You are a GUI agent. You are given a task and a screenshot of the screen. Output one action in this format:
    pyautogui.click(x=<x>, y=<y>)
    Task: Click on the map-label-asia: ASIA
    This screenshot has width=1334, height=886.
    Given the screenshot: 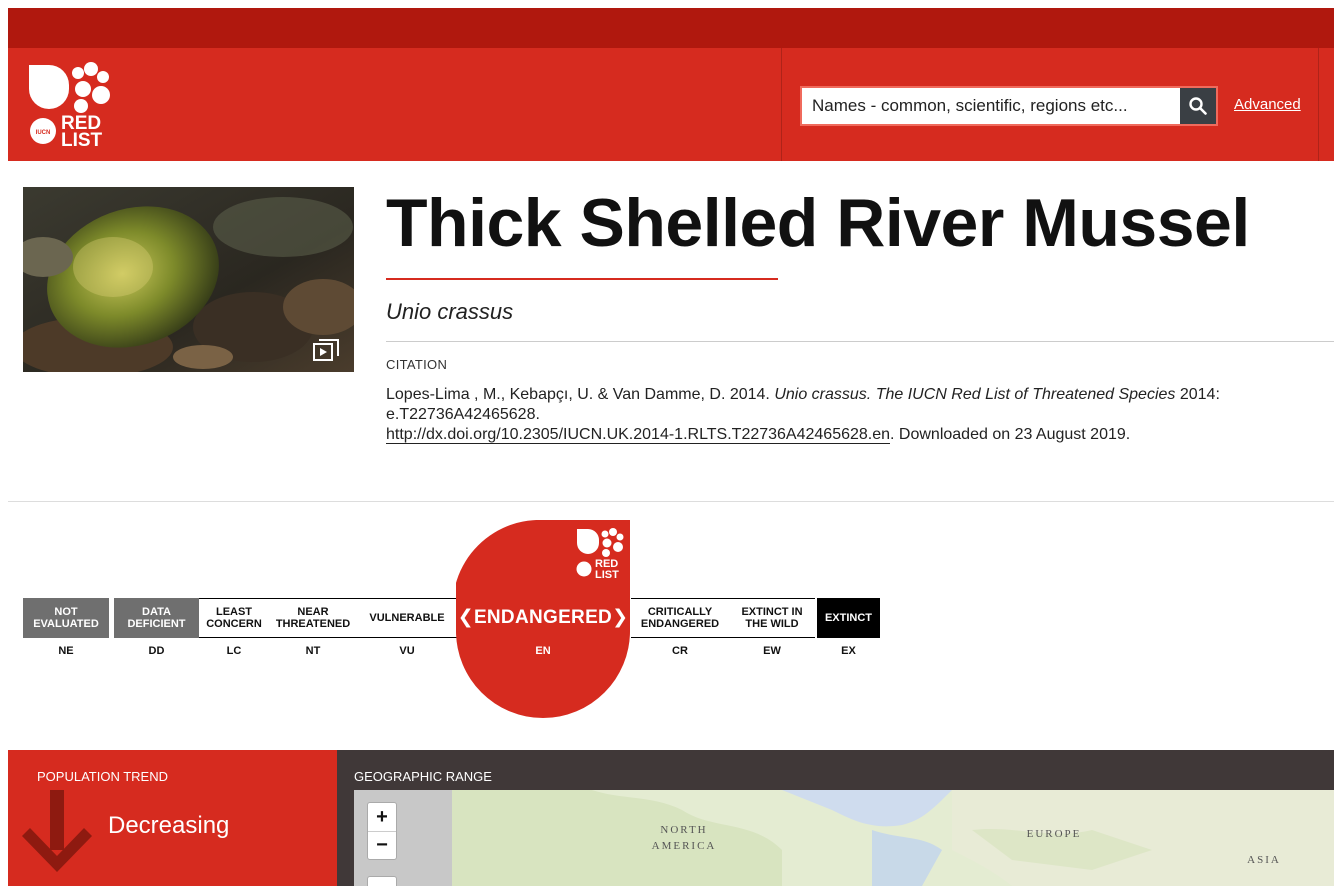 What is the action you would take?
    pyautogui.click(x=1264, y=860)
    